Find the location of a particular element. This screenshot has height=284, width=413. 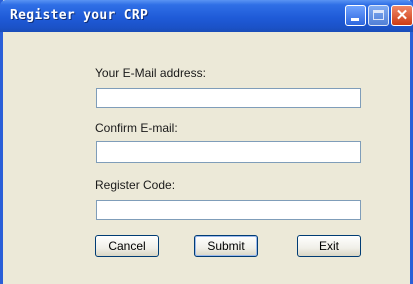

confirm-email-field is located at coordinates (228, 152).